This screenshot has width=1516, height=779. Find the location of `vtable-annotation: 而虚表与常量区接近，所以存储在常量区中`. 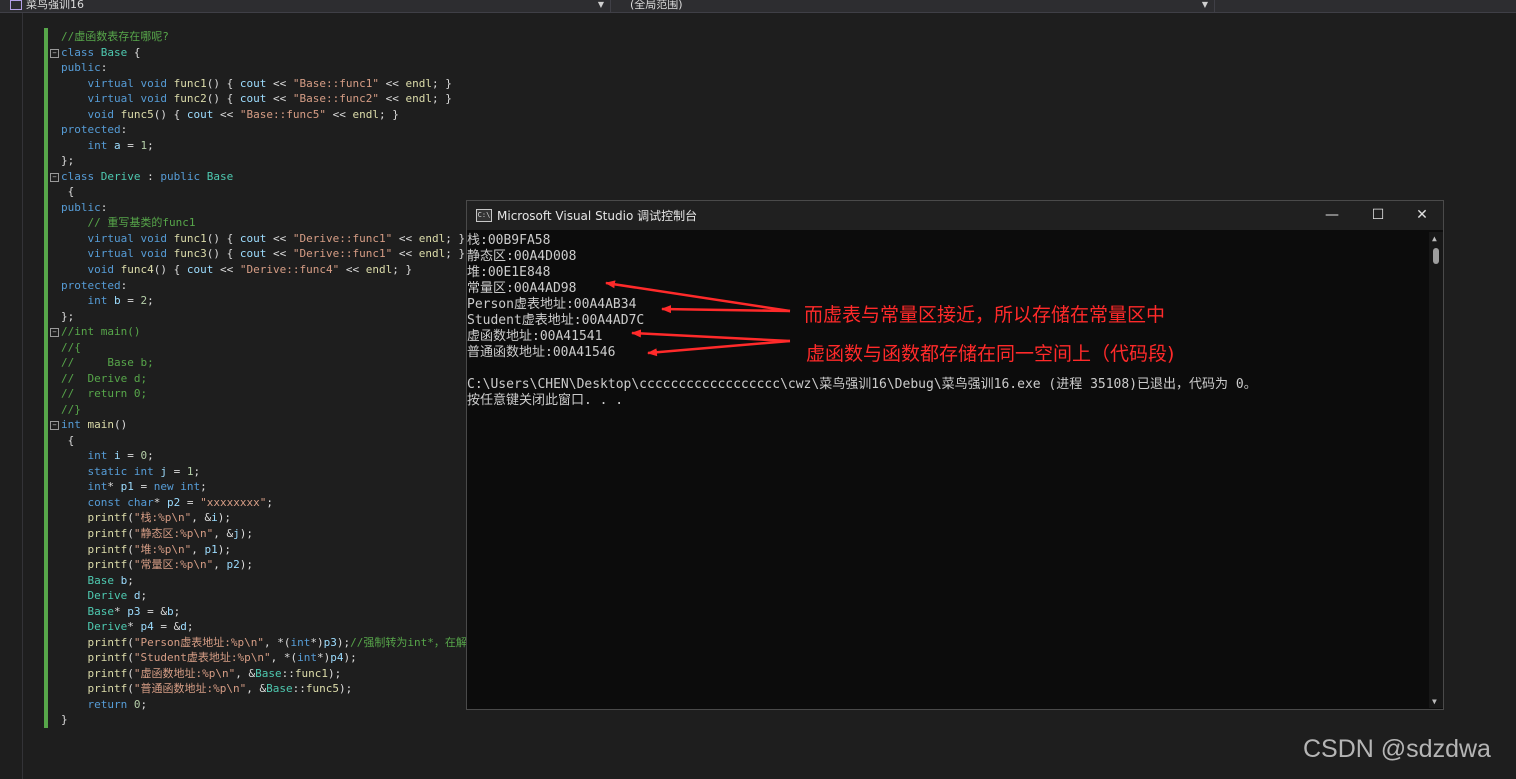

vtable-annotation: 而虚表与常量区接近，所以存储在常量区中 is located at coordinates (985, 315).